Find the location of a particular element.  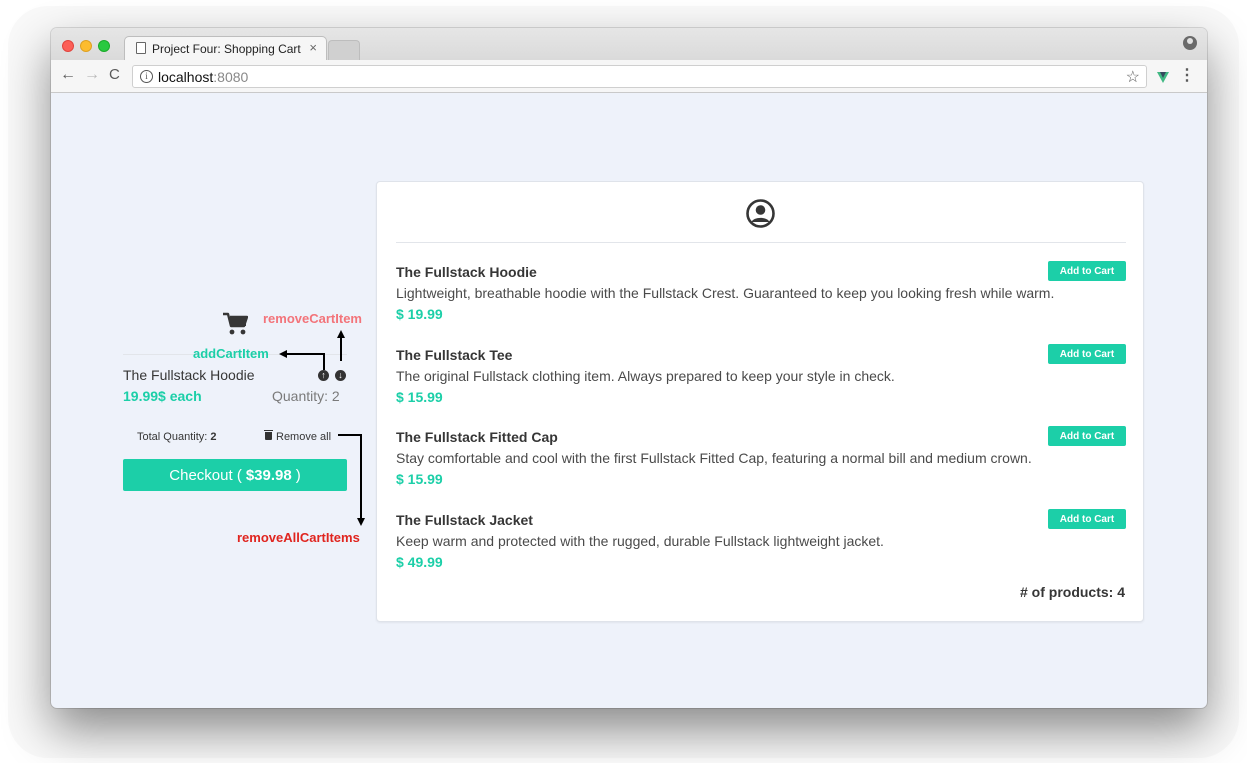

product-title: The Fullstack Fitted Cap is located at coordinates (477, 437).